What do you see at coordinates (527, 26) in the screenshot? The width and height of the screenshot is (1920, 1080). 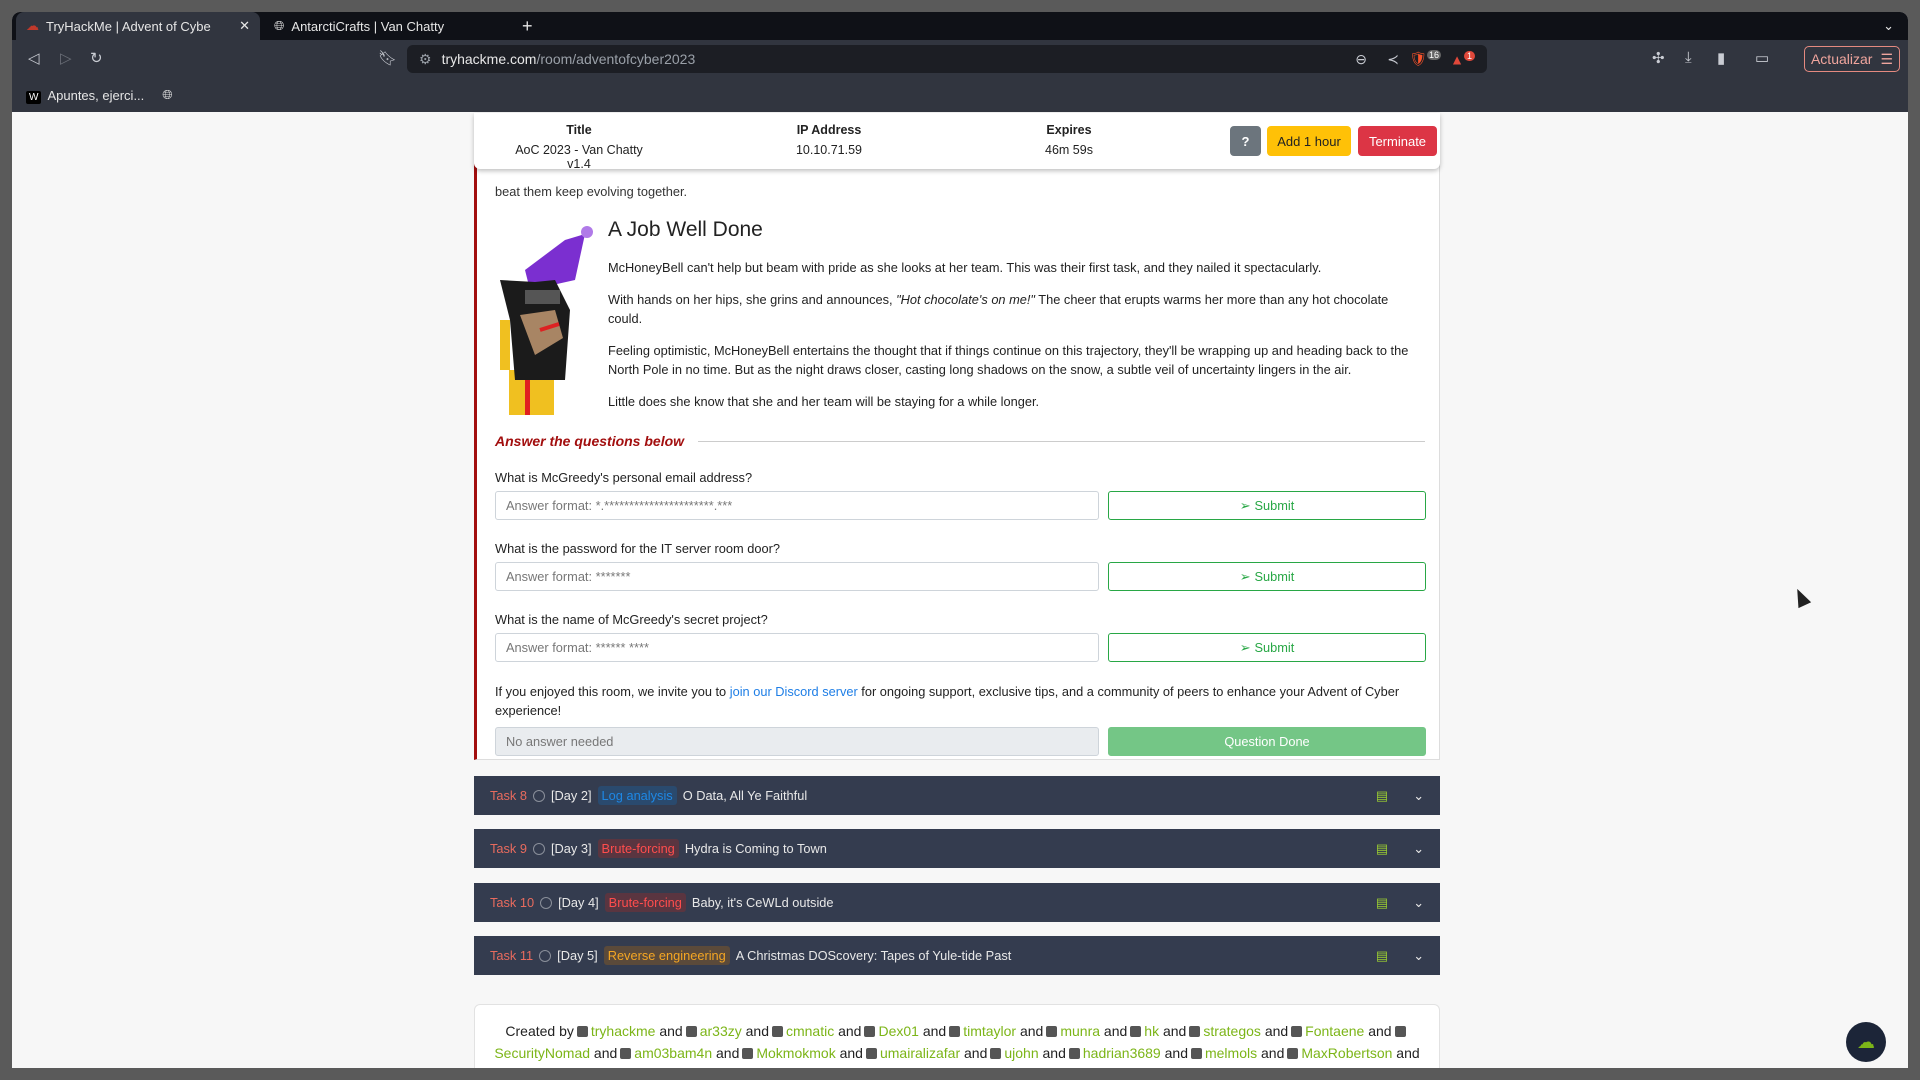 I see `new-tab-button: +` at bounding box center [527, 26].